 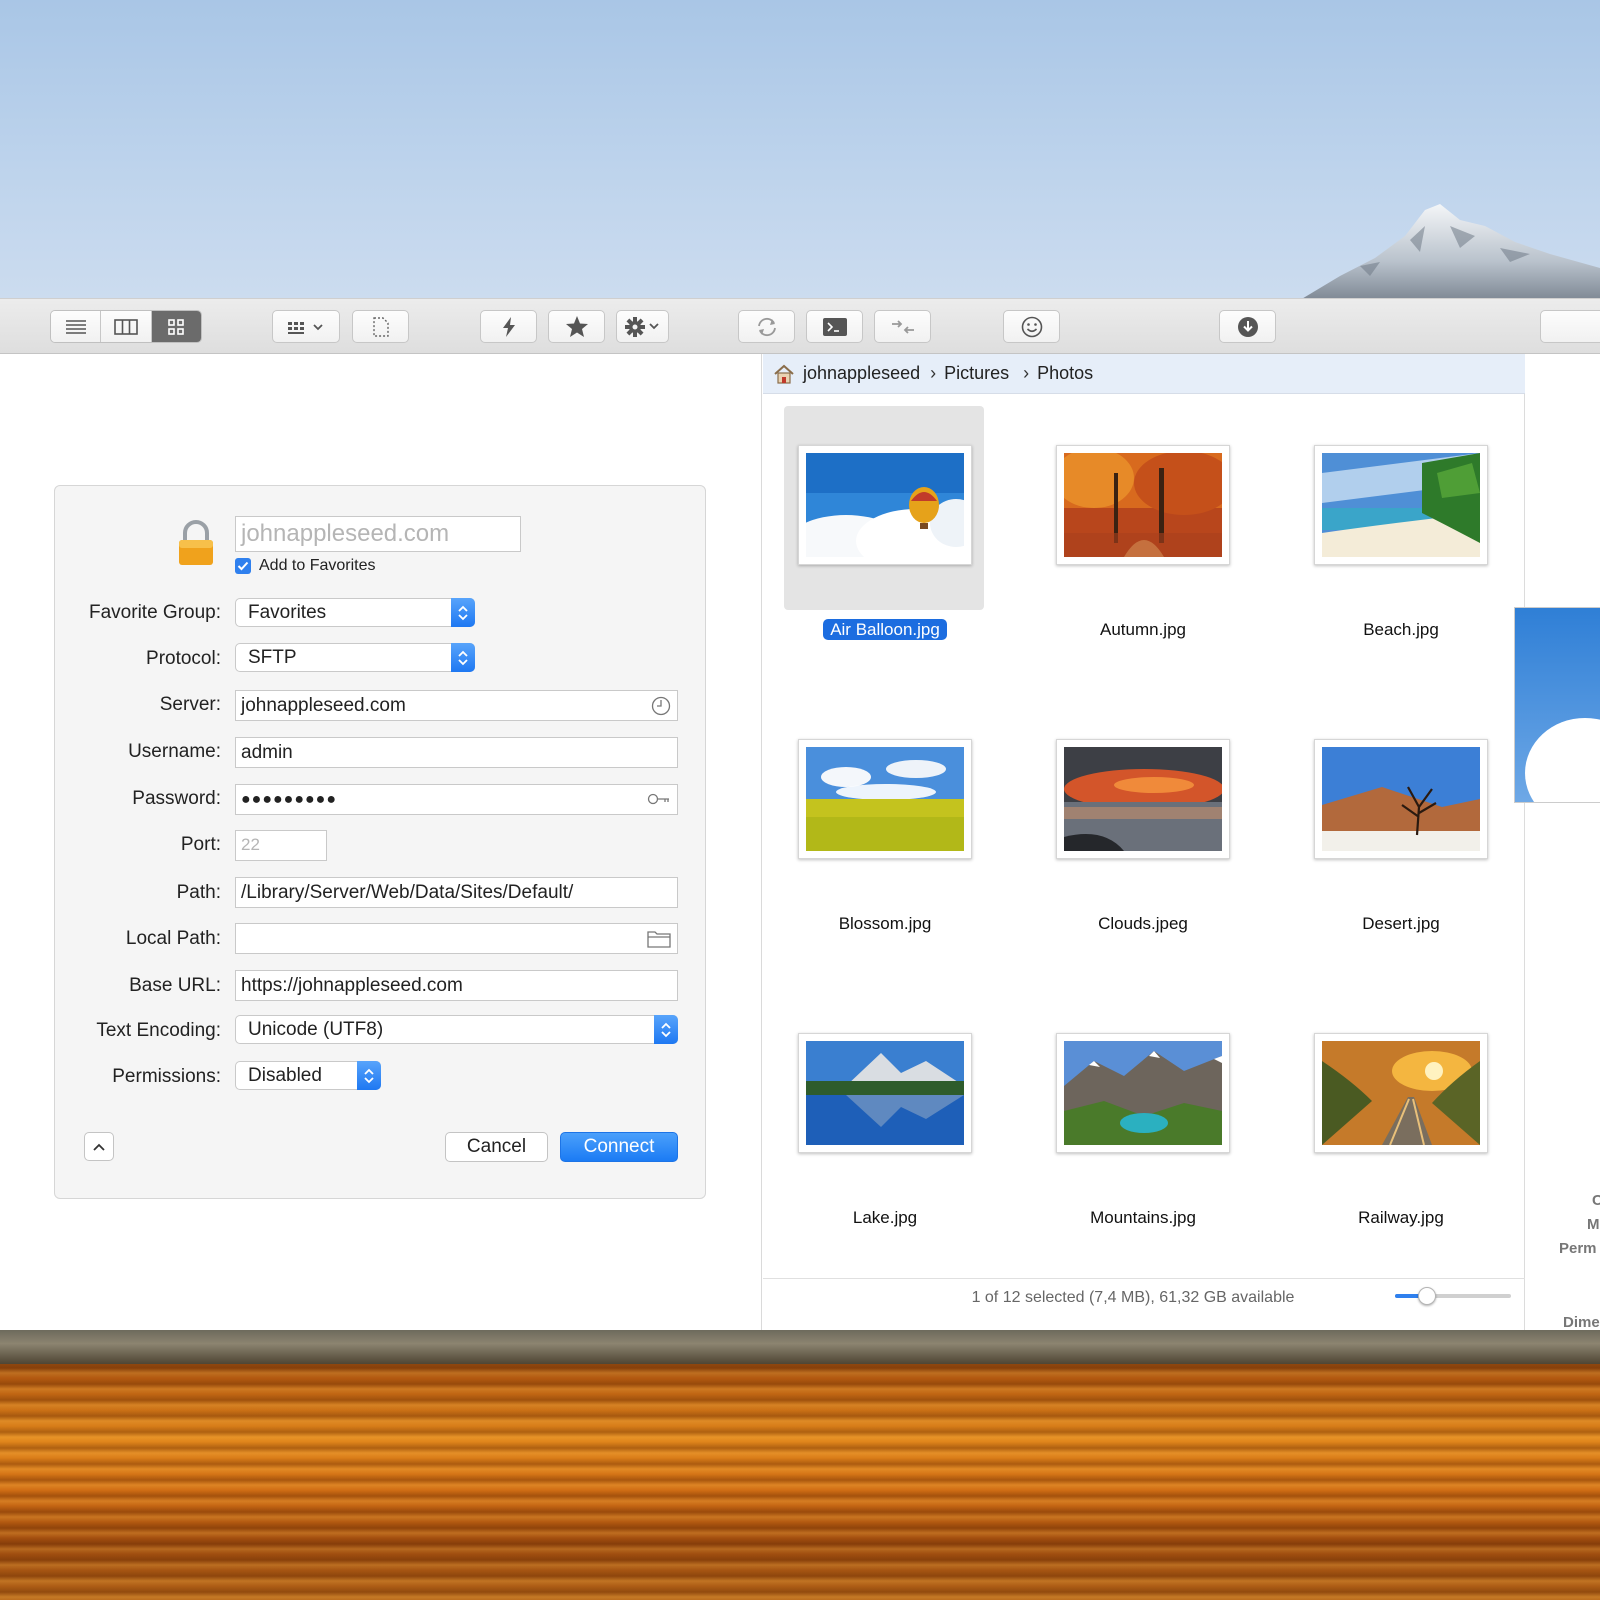 What do you see at coordinates (1401, 1218) in the screenshot?
I see `file-name: Railway.jpg` at bounding box center [1401, 1218].